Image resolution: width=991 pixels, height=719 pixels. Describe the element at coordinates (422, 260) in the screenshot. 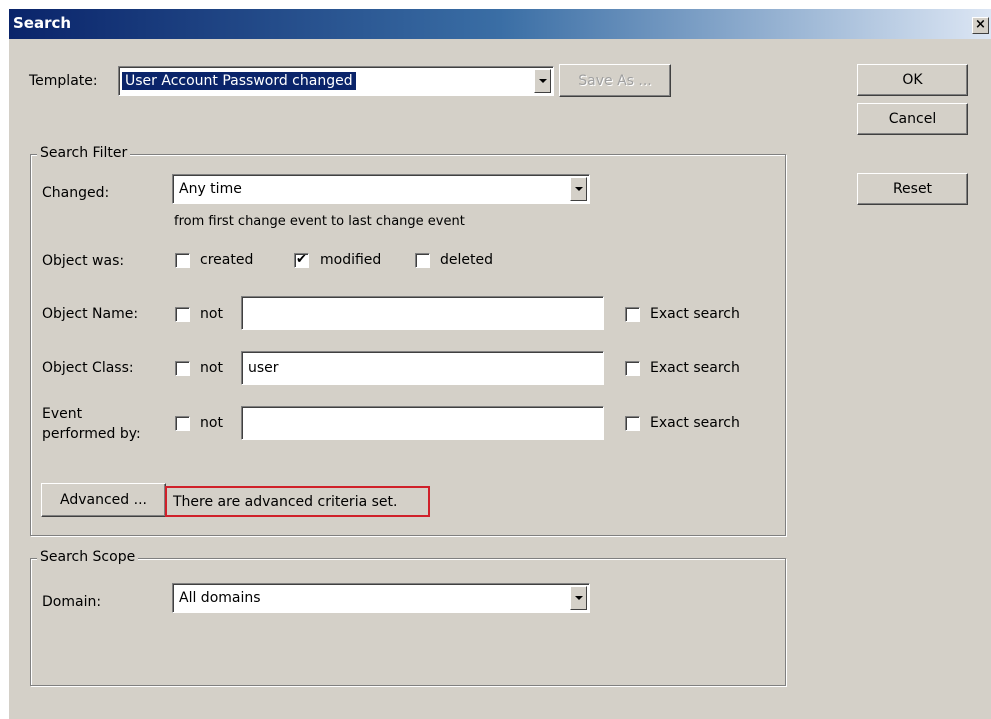

I see `deleted-checkbox` at that location.